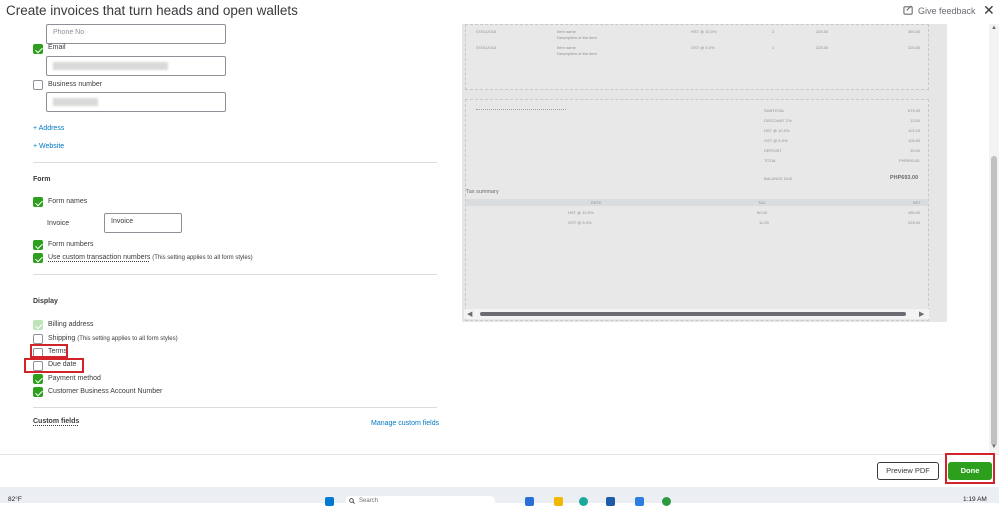 Image resolution: width=999 pixels, height=506 pixels. What do you see at coordinates (915, 150) in the screenshot?
I see `total-value-deposit: 10.00` at bounding box center [915, 150].